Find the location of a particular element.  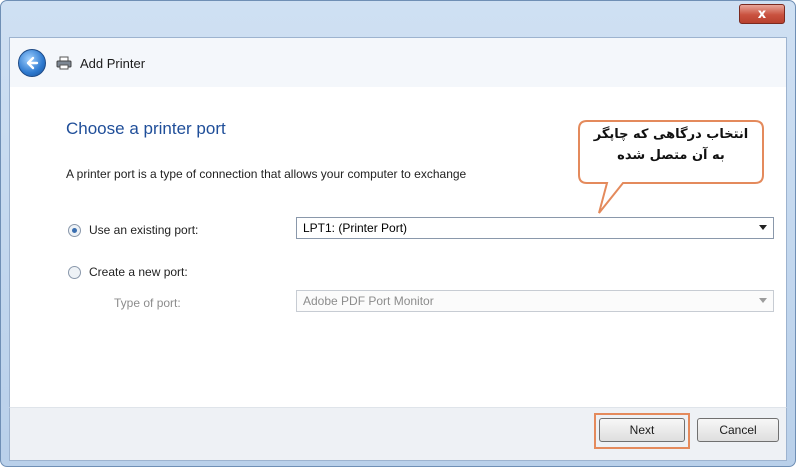

window-title: Add Printer is located at coordinates (113, 63).